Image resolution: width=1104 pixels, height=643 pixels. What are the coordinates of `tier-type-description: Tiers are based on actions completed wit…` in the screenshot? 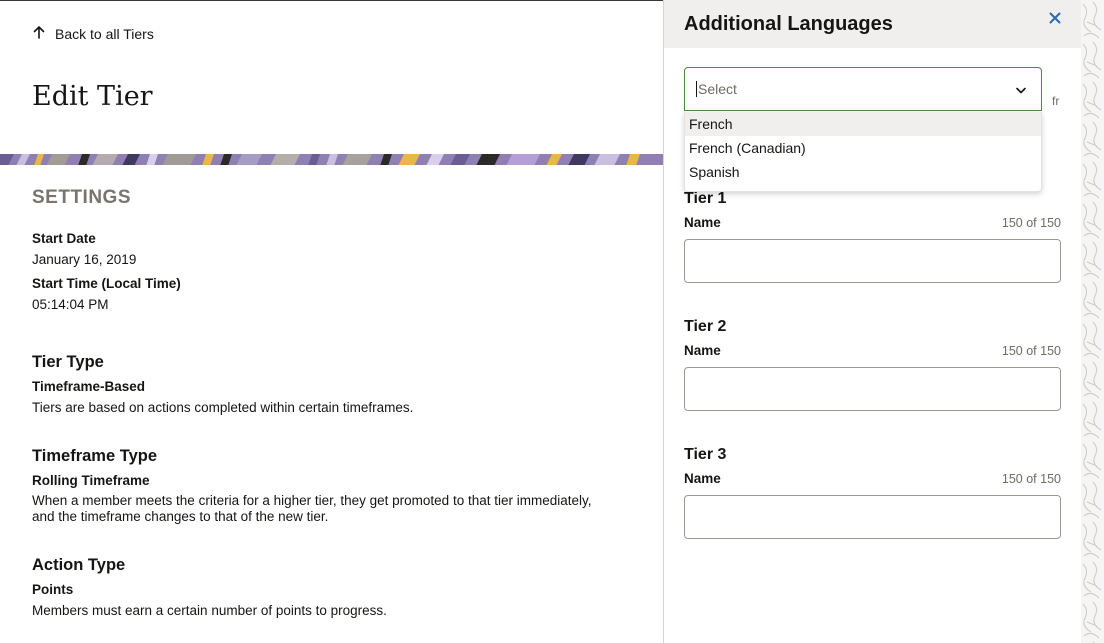 It's located at (223, 407).